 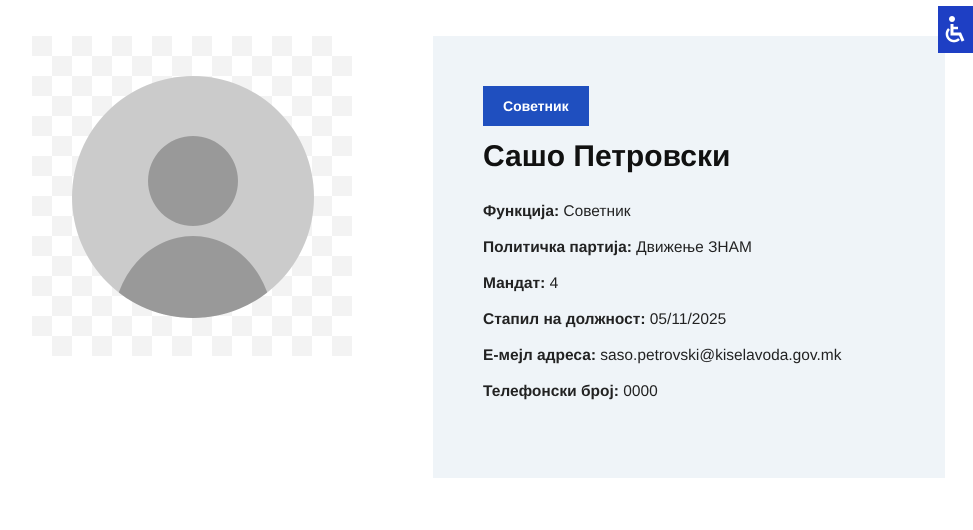 What do you see at coordinates (662, 355) in the screenshot?
I see `detail-row-text: Е-мејл адреса: saso.petrovski@kiselavoda.gov.mk` at bounding box center [662, 355].